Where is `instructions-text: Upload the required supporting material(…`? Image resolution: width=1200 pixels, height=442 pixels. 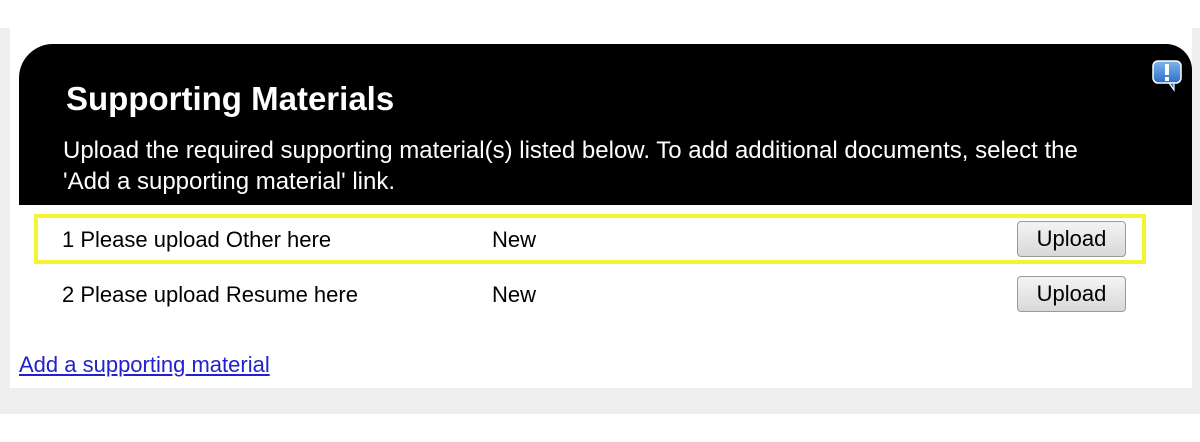 instructions-text: Upload the required supporting material(… is located at coordinates (570, 166).